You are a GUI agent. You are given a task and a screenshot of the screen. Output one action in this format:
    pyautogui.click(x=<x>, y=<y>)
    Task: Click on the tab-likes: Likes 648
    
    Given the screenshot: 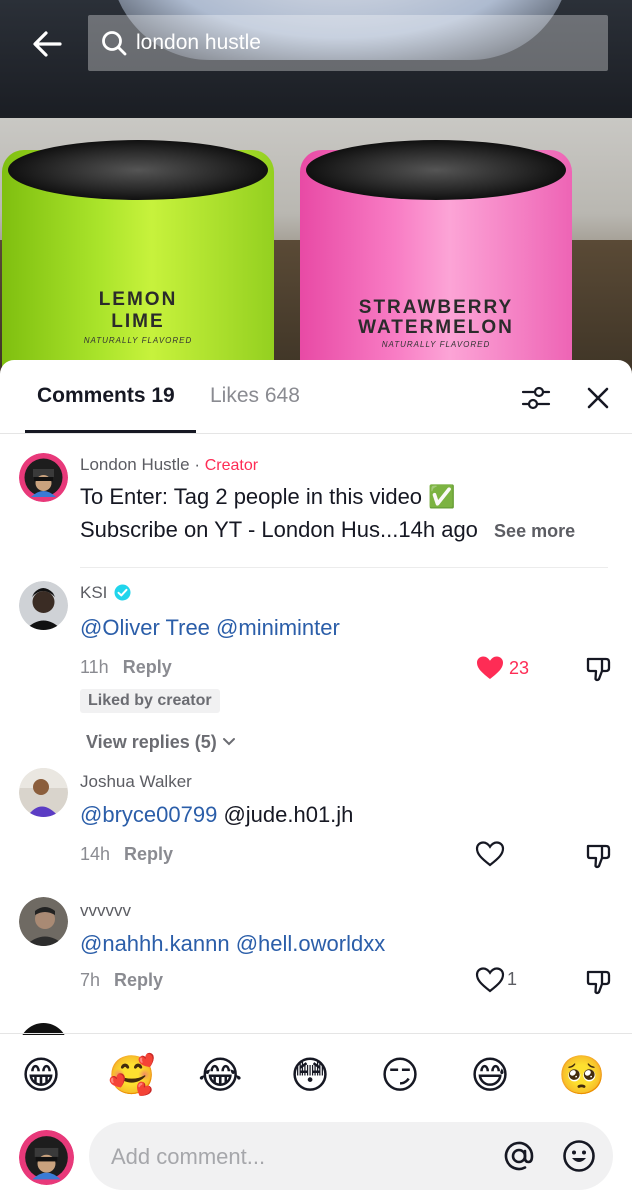 What is the action you would take?
    pyautogui.click(x=255, y=396)
    